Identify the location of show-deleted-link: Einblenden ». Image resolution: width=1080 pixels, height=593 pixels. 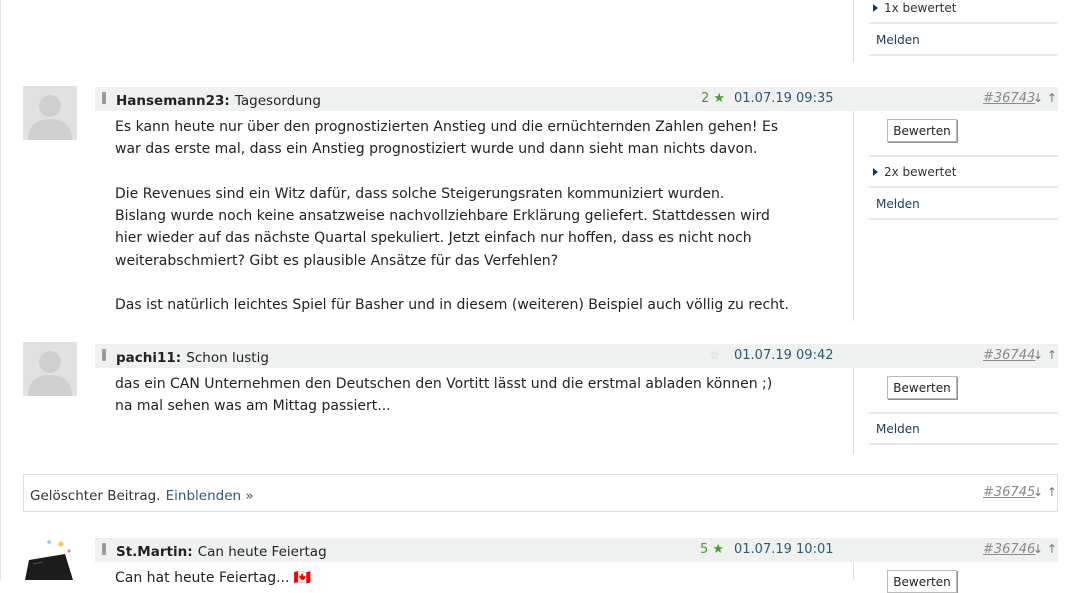
(210, 496).